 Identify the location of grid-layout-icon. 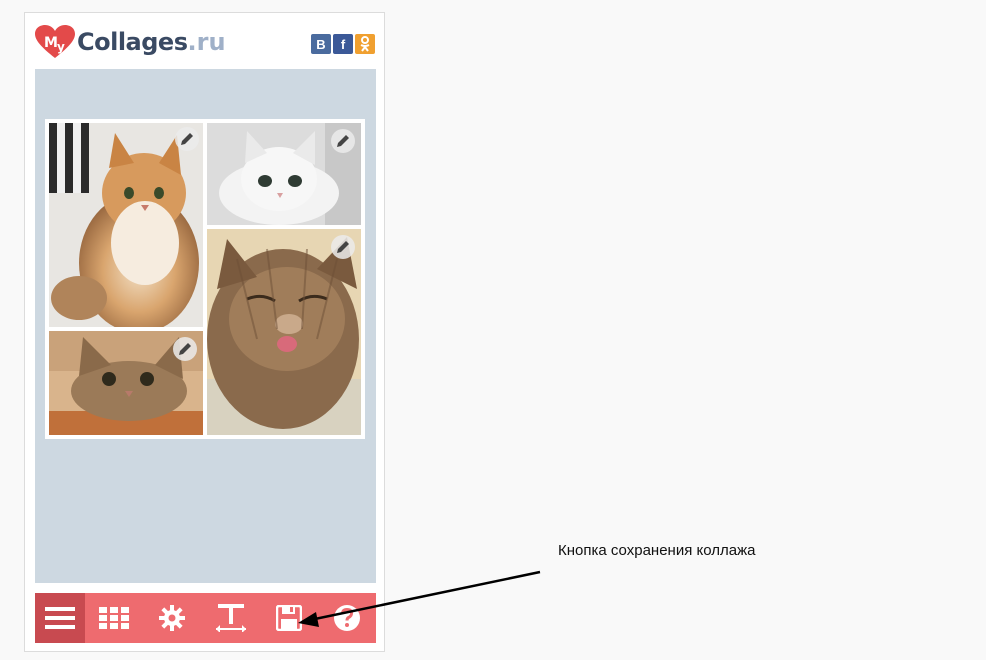
(114, 618).